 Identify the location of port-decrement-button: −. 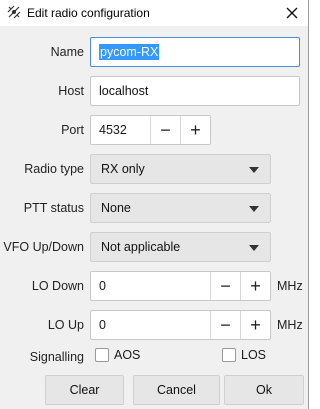
(165, 130).